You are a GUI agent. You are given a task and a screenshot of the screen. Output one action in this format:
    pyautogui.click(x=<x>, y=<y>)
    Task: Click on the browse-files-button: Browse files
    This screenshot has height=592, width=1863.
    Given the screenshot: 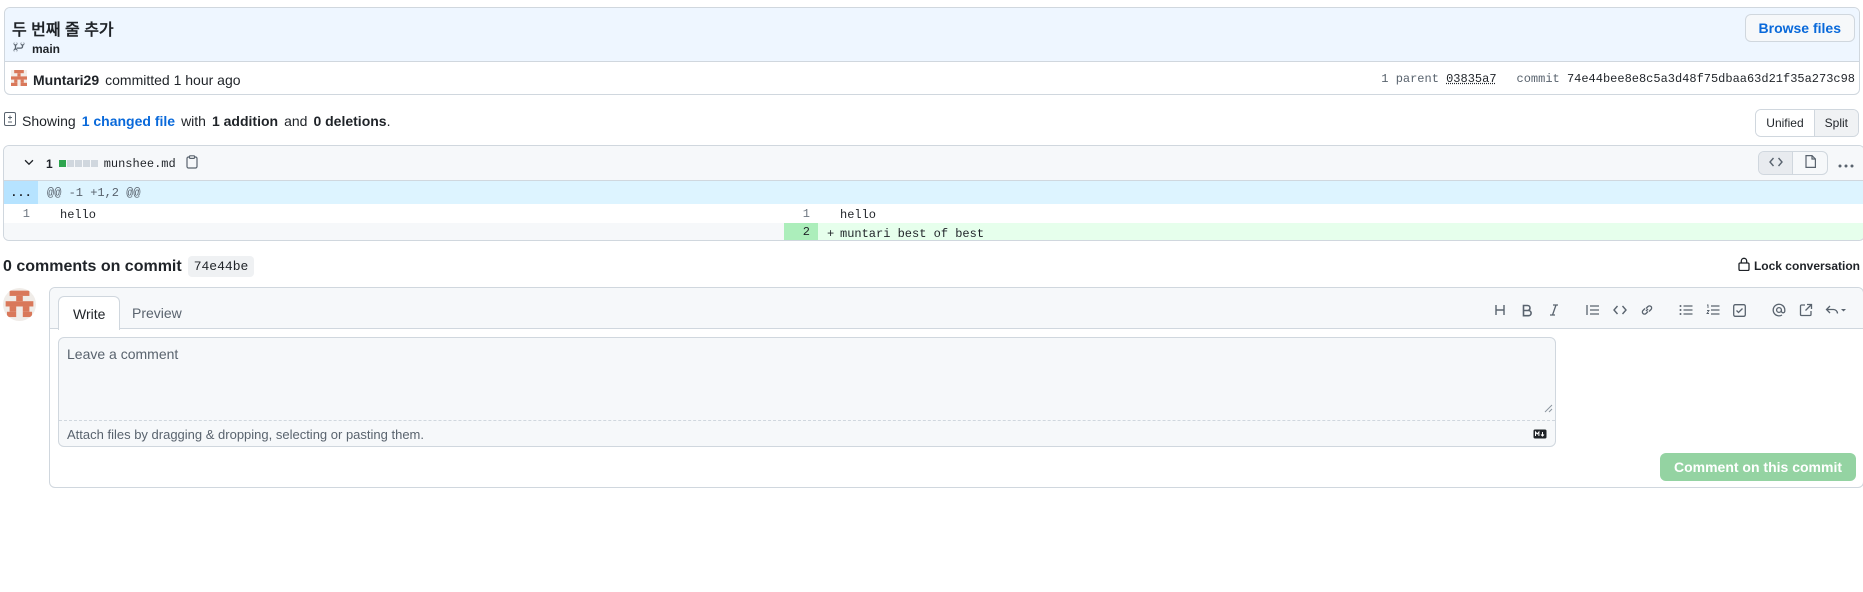 What is the action you would take?
    pyautogui.click(x=1799, y=28)
    